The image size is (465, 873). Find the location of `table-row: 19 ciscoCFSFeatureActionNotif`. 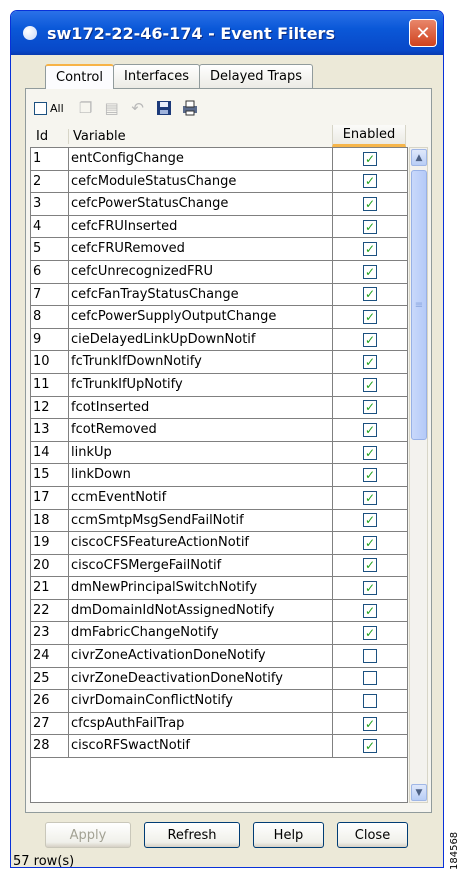

table-row: 19 ciscoCFSFeatureActionNotif is located at coordinates (219, 543).